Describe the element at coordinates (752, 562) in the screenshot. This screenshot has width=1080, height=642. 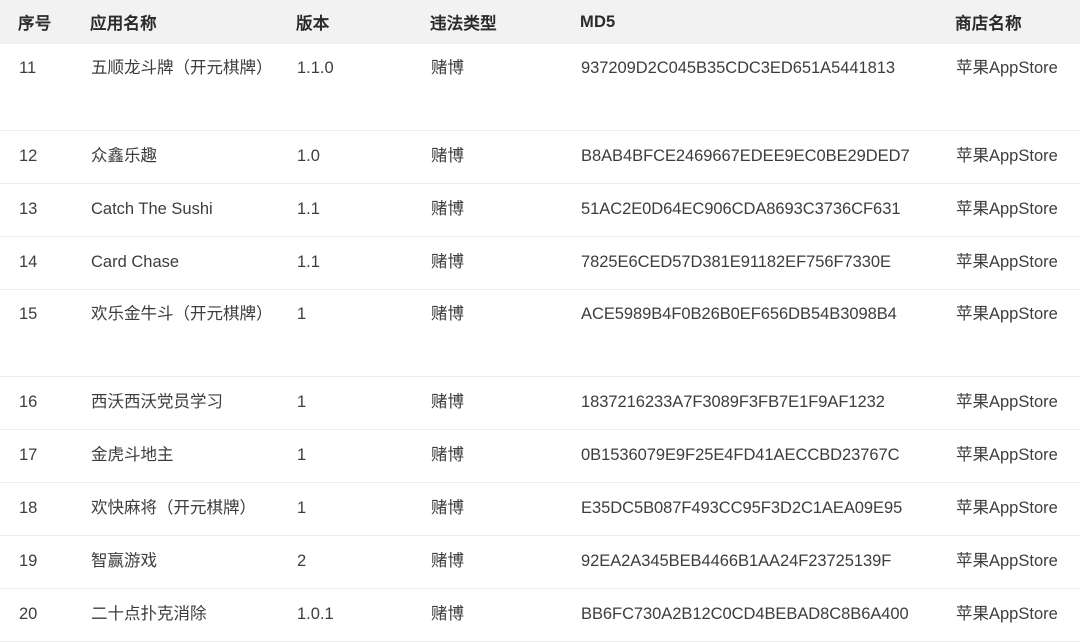
I see `cell-md5: 92EA2A345BEB4466B1AA24F23725139F` at that location.